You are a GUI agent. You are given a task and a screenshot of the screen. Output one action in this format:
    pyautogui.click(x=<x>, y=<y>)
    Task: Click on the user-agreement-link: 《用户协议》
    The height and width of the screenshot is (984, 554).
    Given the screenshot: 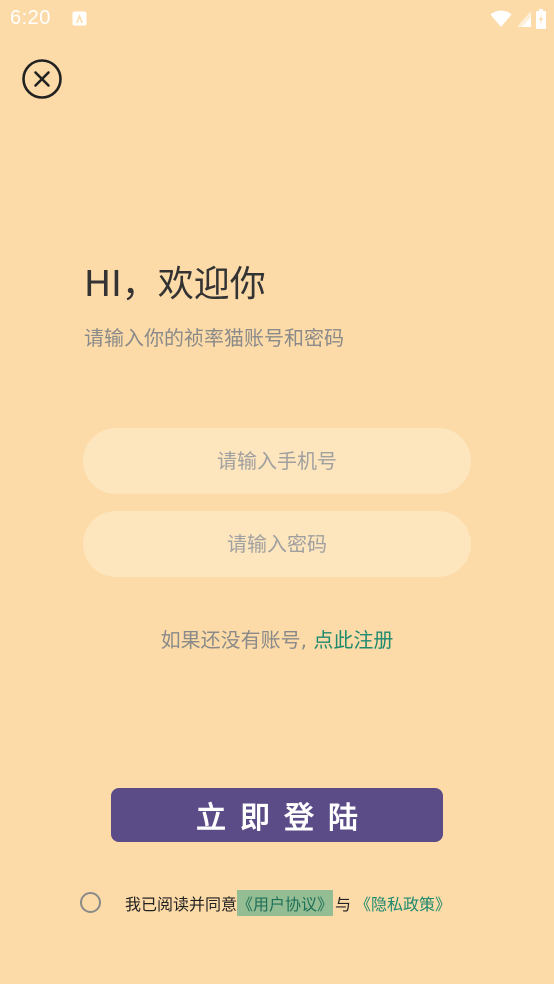 What is the action you would take?
    pyautogui.click(x=285, y=903)
    